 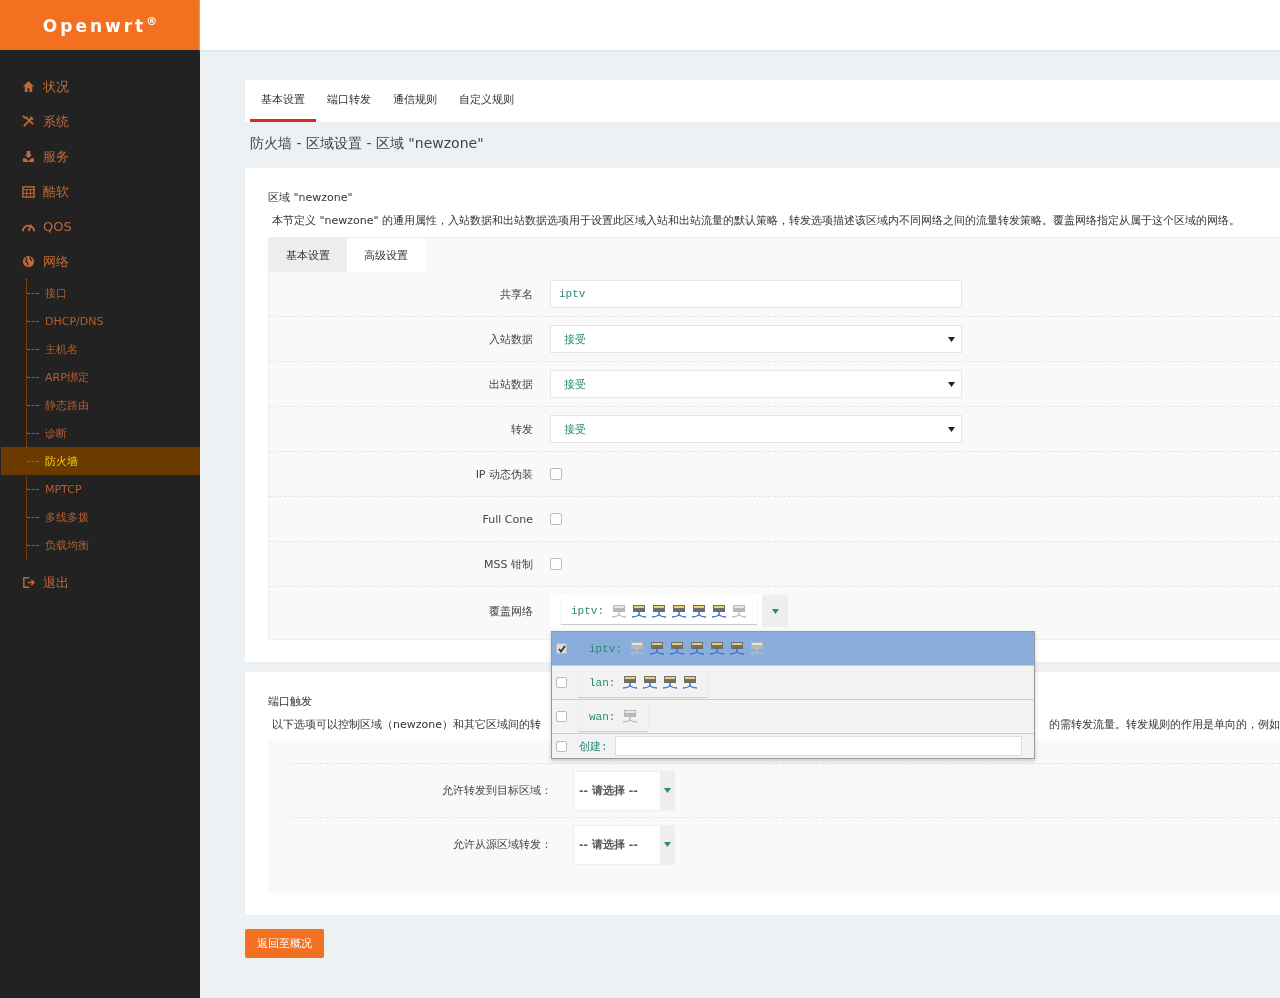 I want to click on section-description: 以下选项可以控制区域（newzone）和其它区域间的转, so click(x=406, y=724).